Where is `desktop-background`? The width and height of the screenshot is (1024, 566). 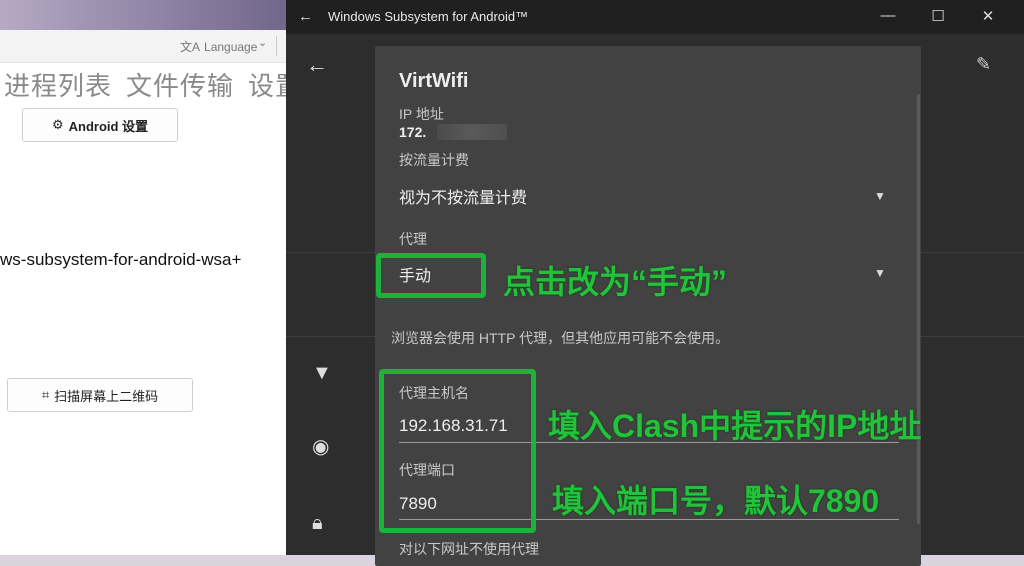
desktop-background is located at coordinates (150, 15).